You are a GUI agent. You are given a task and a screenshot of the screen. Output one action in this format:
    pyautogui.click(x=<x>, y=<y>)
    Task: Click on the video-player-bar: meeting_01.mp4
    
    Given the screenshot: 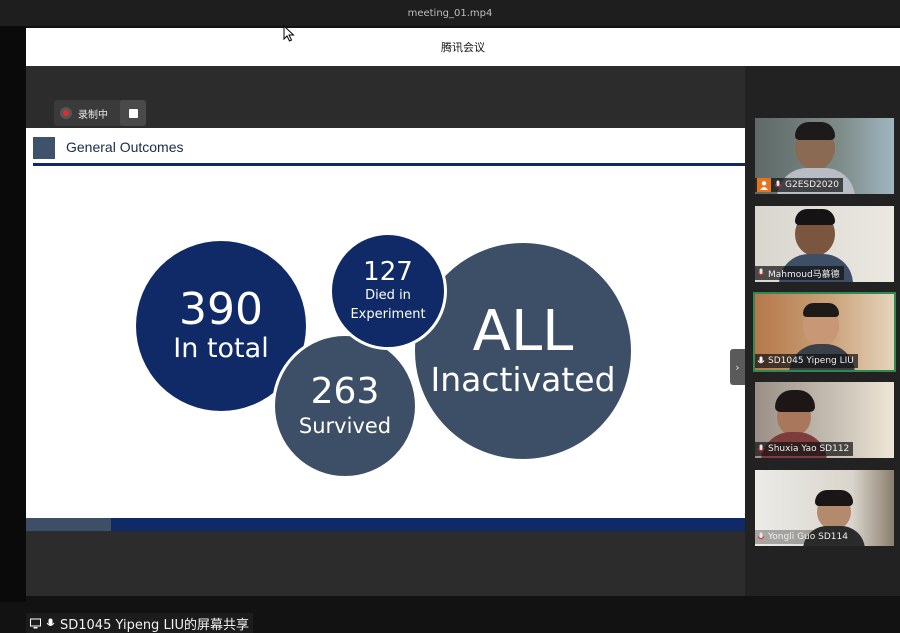 What is the action you would take?
    pyautogui.click(x=450, y=13)
    